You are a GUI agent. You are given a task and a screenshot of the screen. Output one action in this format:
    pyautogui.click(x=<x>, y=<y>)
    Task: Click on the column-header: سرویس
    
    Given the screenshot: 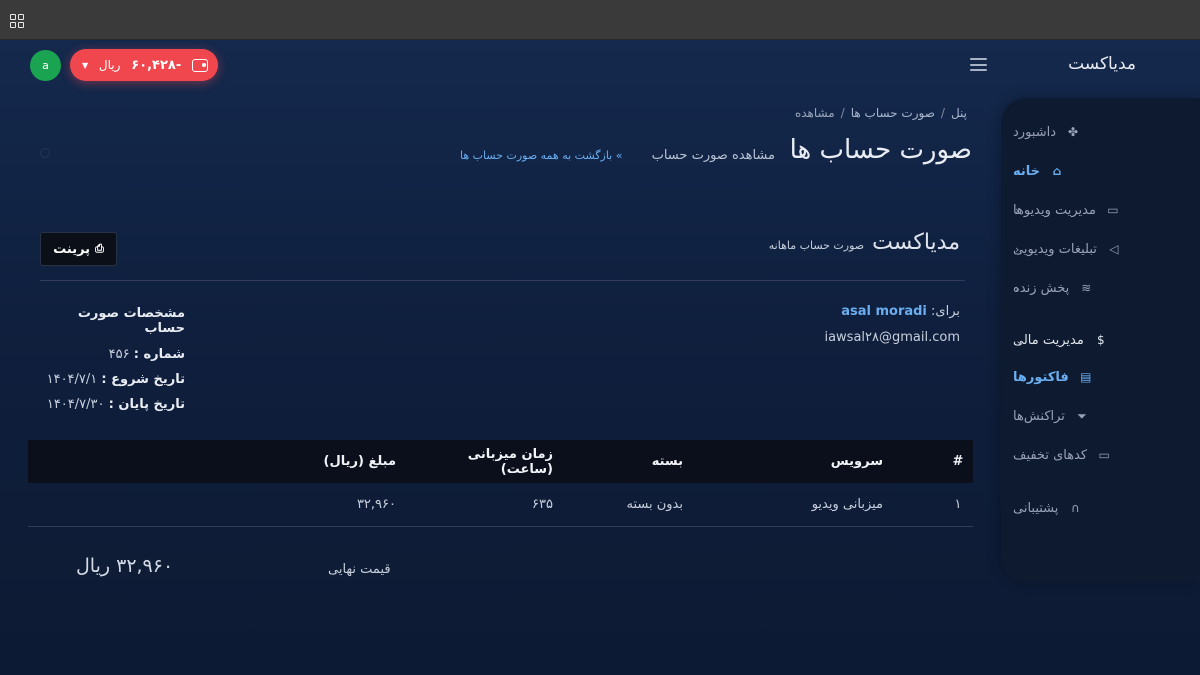 What is the action you would take?
    pyautogui.click(x=856, y=461)
    